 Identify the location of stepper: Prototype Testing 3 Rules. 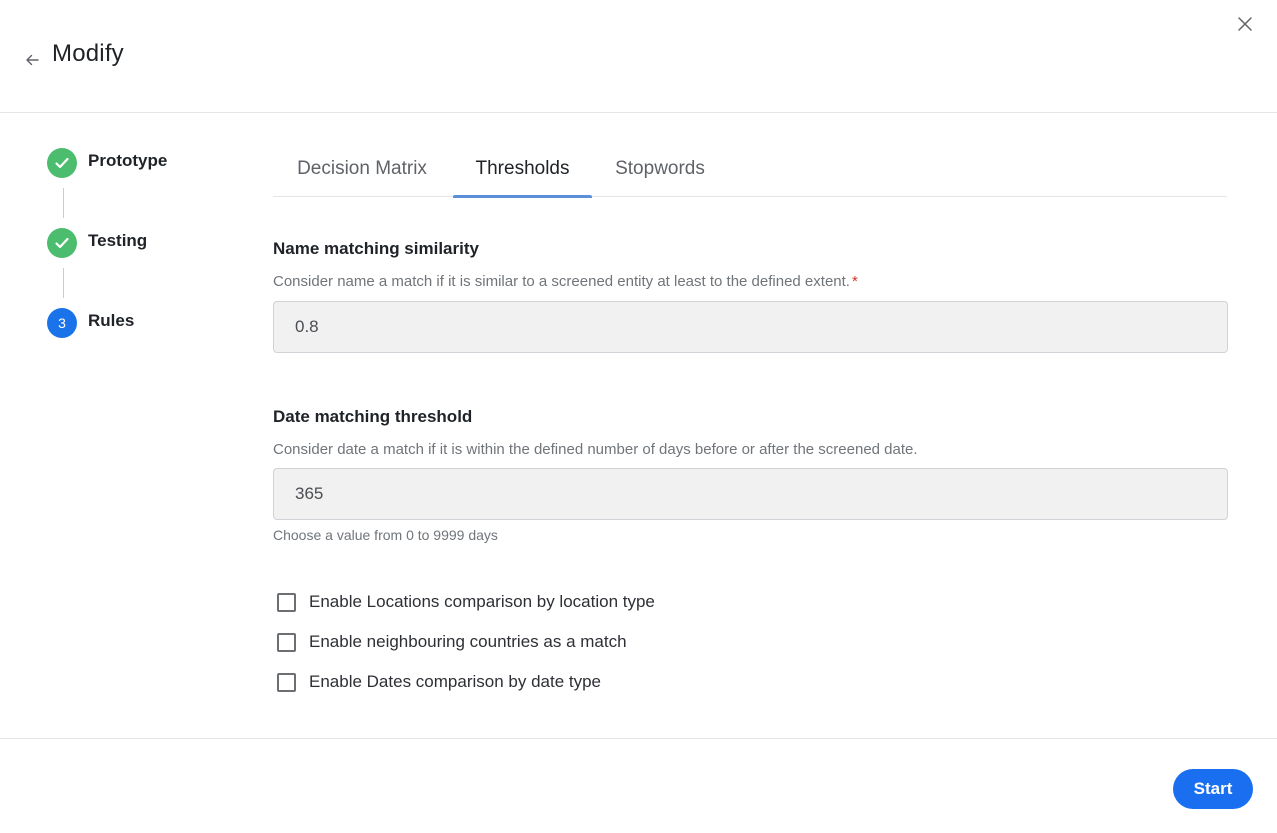
(147, 243).